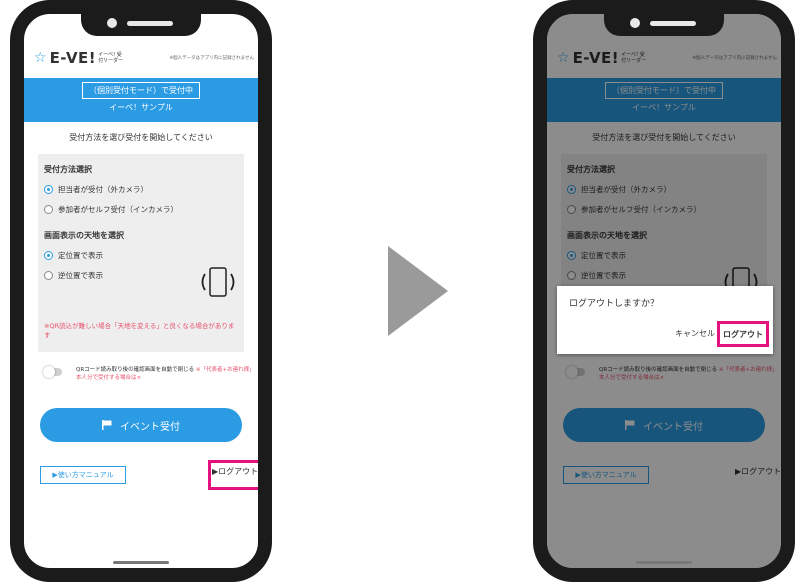 This screenshot has width=807, height=582. What do you see at coordinates (83, 475) in the screenshot?
I see `manual-button: ▶使い方マニュアル` at bounding box center [83, 475].